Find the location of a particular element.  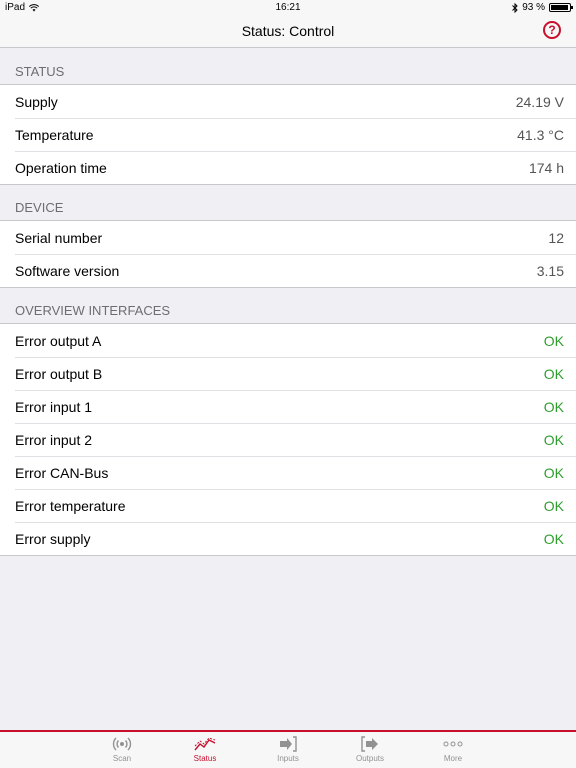

table-row: Error output B OK is located at coordinates (288, 373).